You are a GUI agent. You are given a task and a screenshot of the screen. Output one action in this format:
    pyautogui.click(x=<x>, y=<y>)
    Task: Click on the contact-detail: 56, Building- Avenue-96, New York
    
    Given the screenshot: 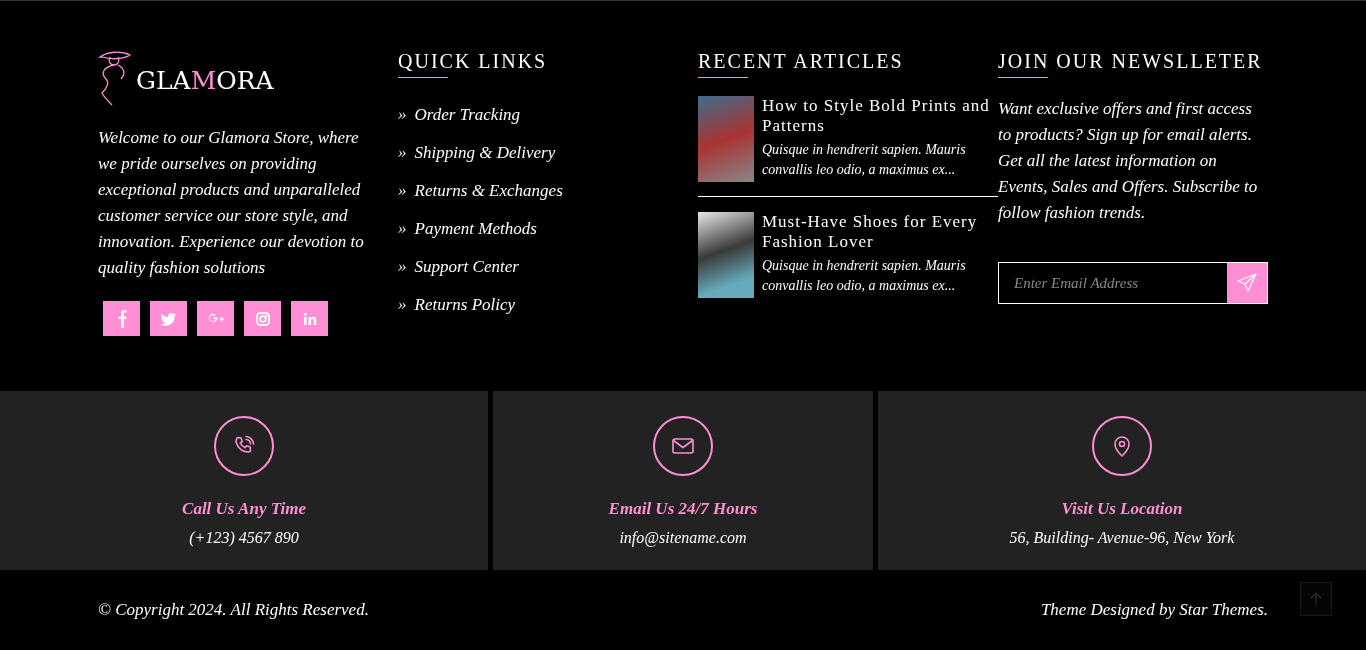 What is the action you would take?
    pyautogui.click(x=1122, y=538)
    